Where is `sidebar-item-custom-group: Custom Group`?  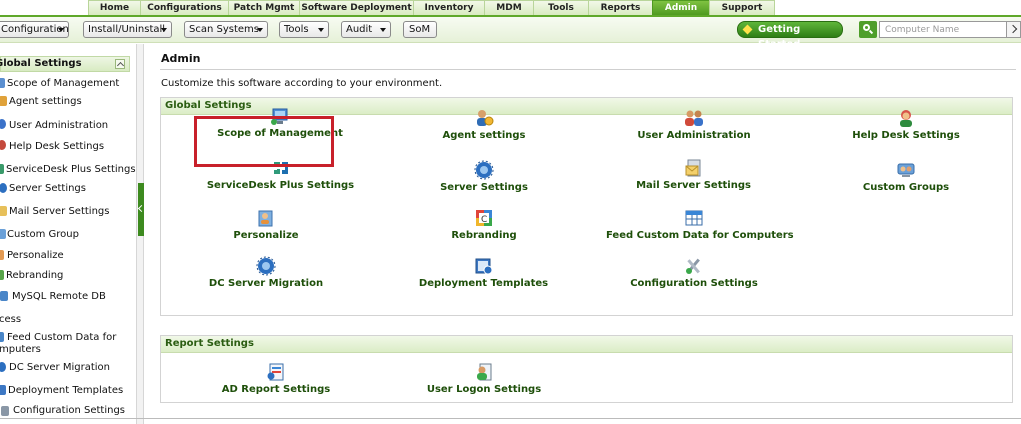
sidebar-item-custom-group: Custom Group is located at coordinates (43, 235).